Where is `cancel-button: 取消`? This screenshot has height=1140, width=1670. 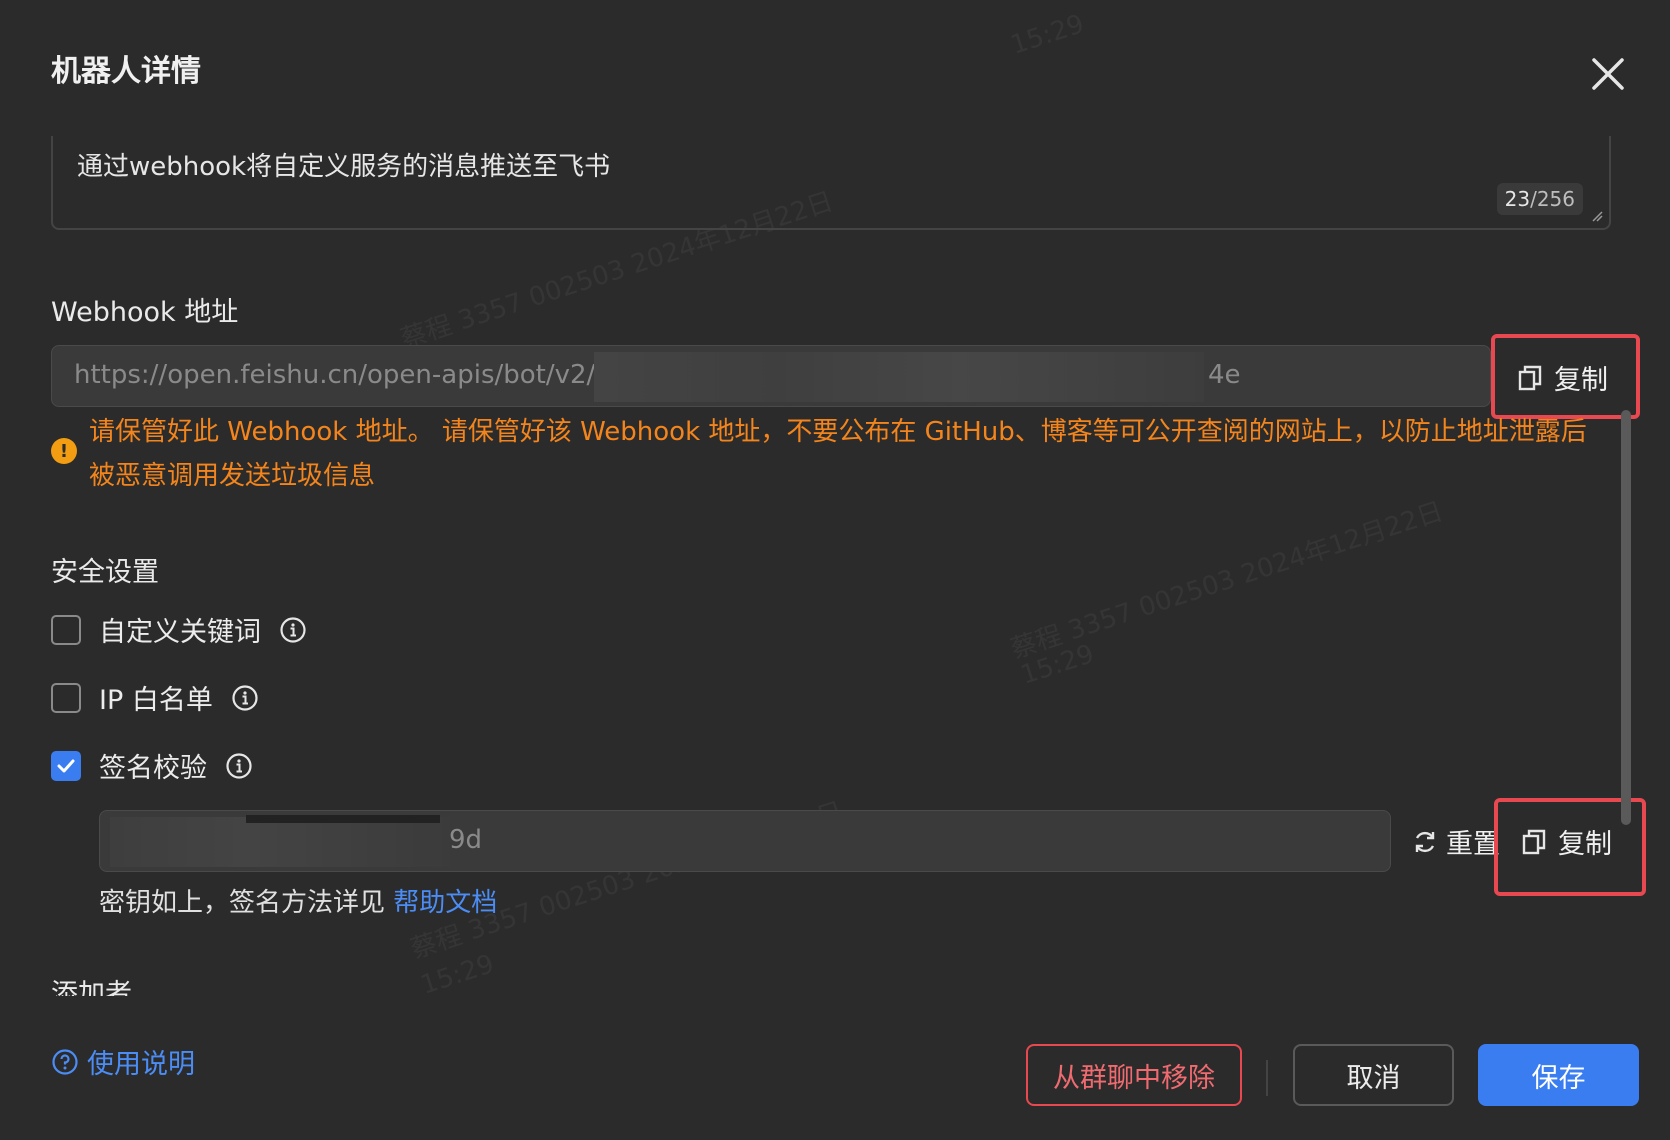
cancel-button: 取消 is located at coordinates (1373, 1075).